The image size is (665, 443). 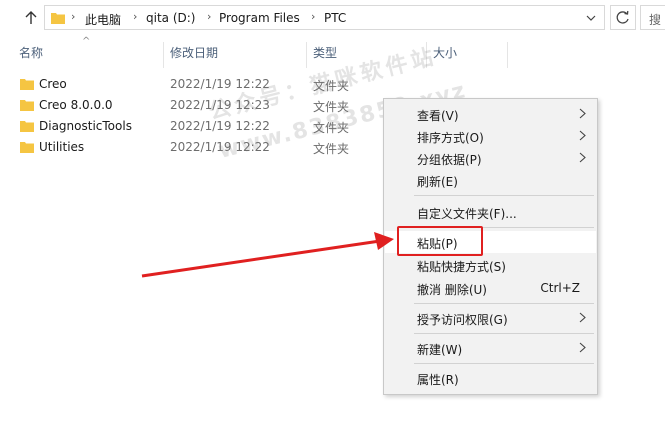 What do you see at coordinates (461, 267) in the screenshot?
I see `menu-item-label: 粘贴快捷方式(S)` at bounding box center [461, 267].